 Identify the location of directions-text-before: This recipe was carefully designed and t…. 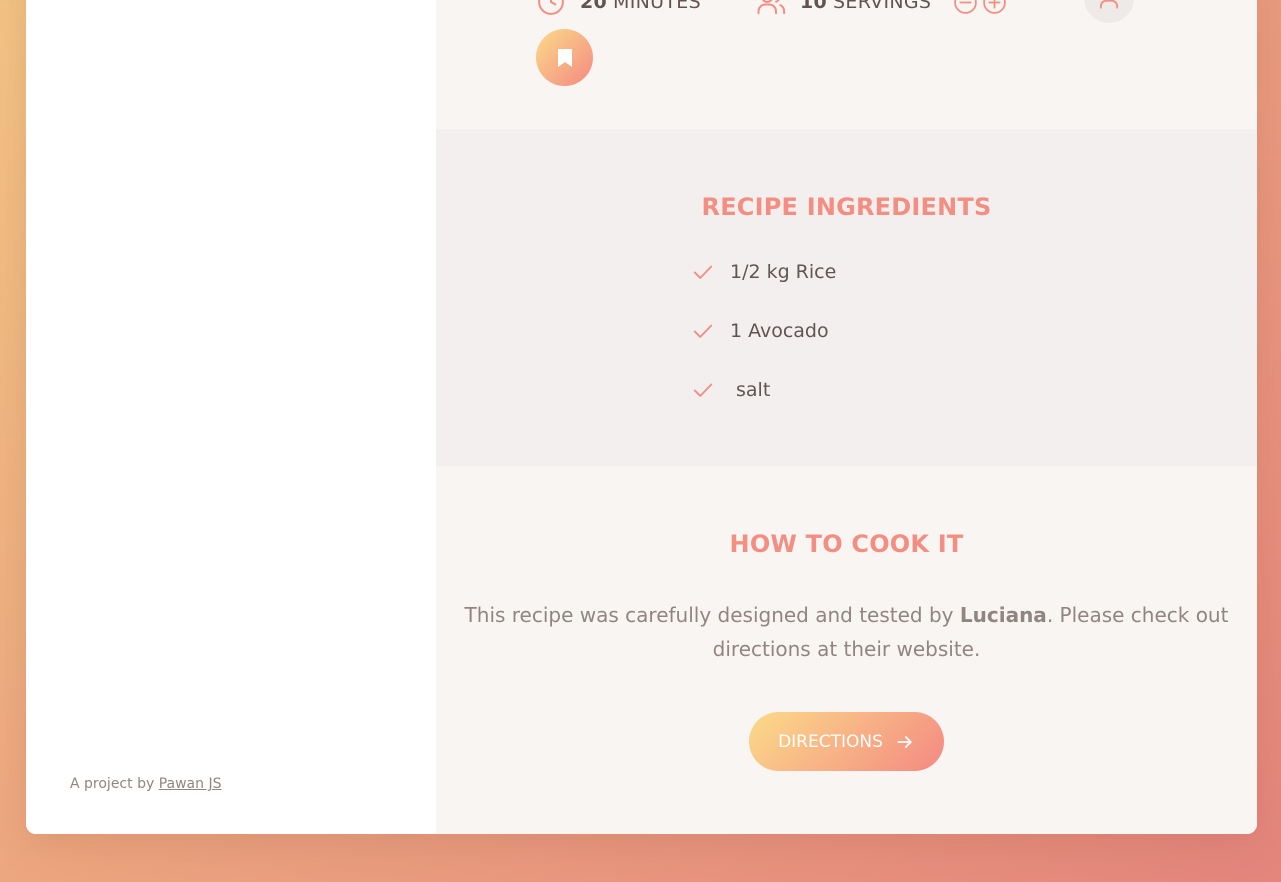
(712, 615).